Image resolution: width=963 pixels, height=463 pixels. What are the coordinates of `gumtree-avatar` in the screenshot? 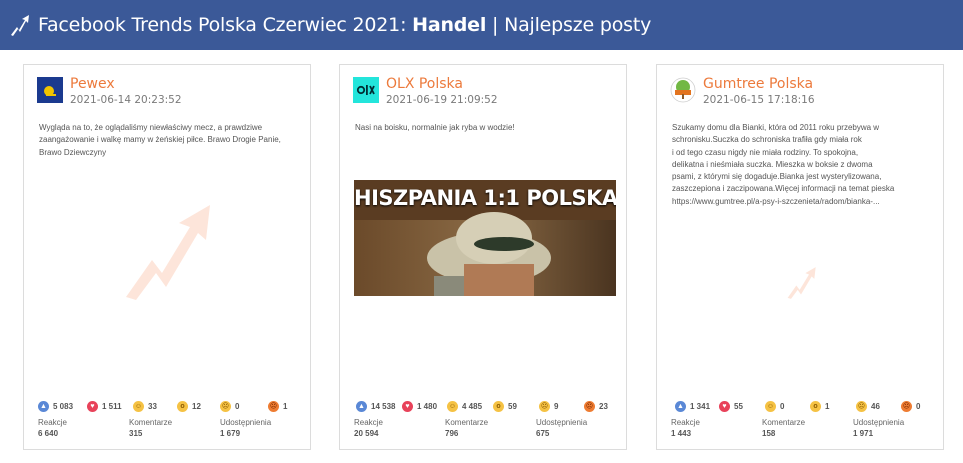 It's located at (683, 90).